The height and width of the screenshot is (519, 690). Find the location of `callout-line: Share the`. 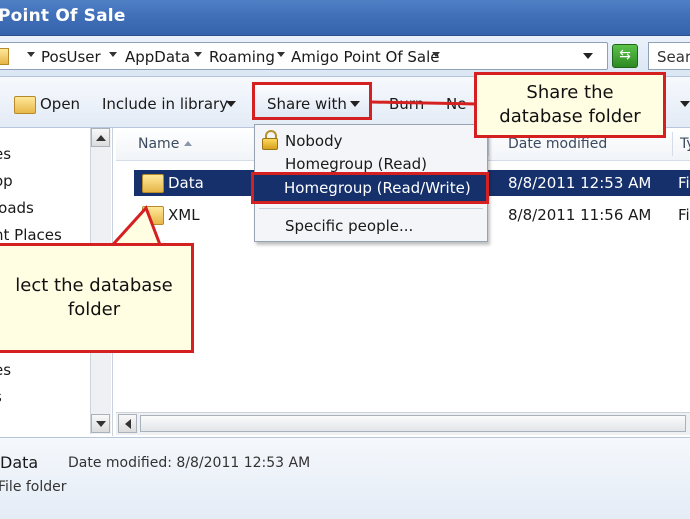

callout-line: Share the is located at coordinates (570, 92).